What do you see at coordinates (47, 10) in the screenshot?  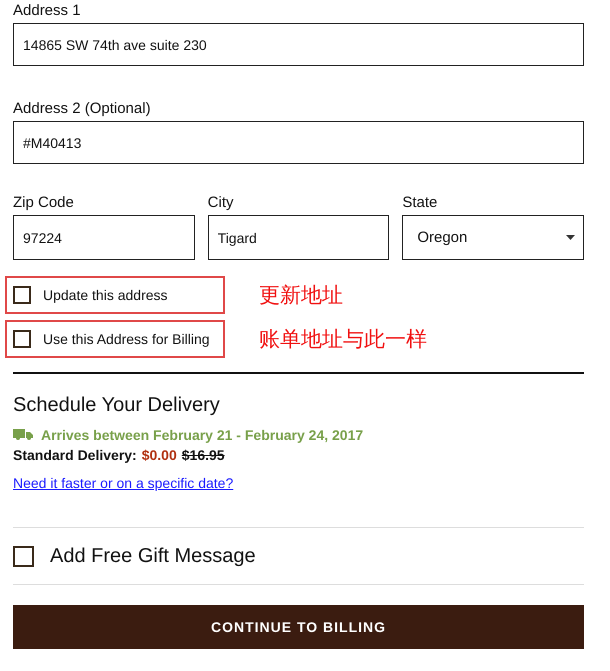 I see `field-label: Address 1` at bounding box center [47, 10].